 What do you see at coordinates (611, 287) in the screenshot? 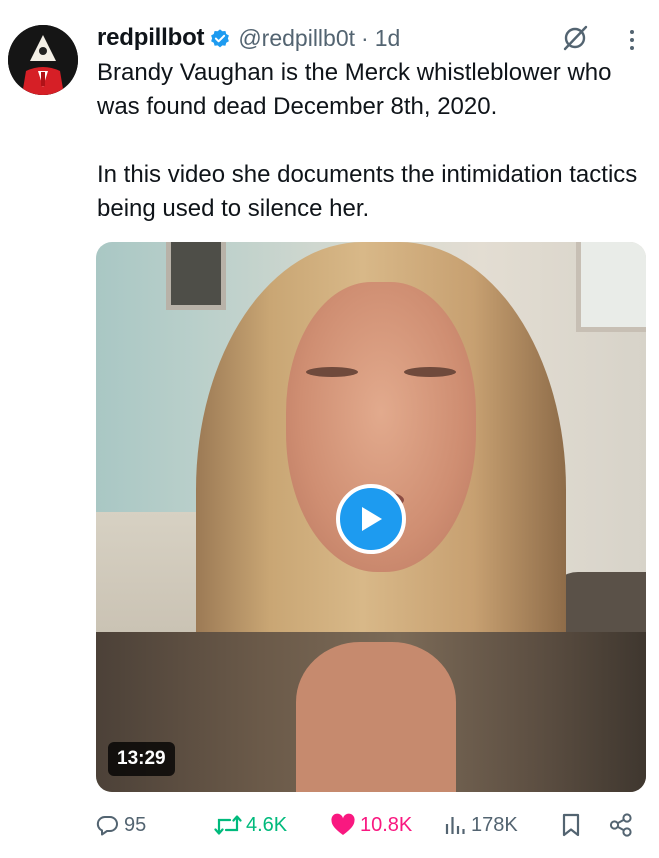
I see `wall-frame-right` at bounding box center [611, 287].